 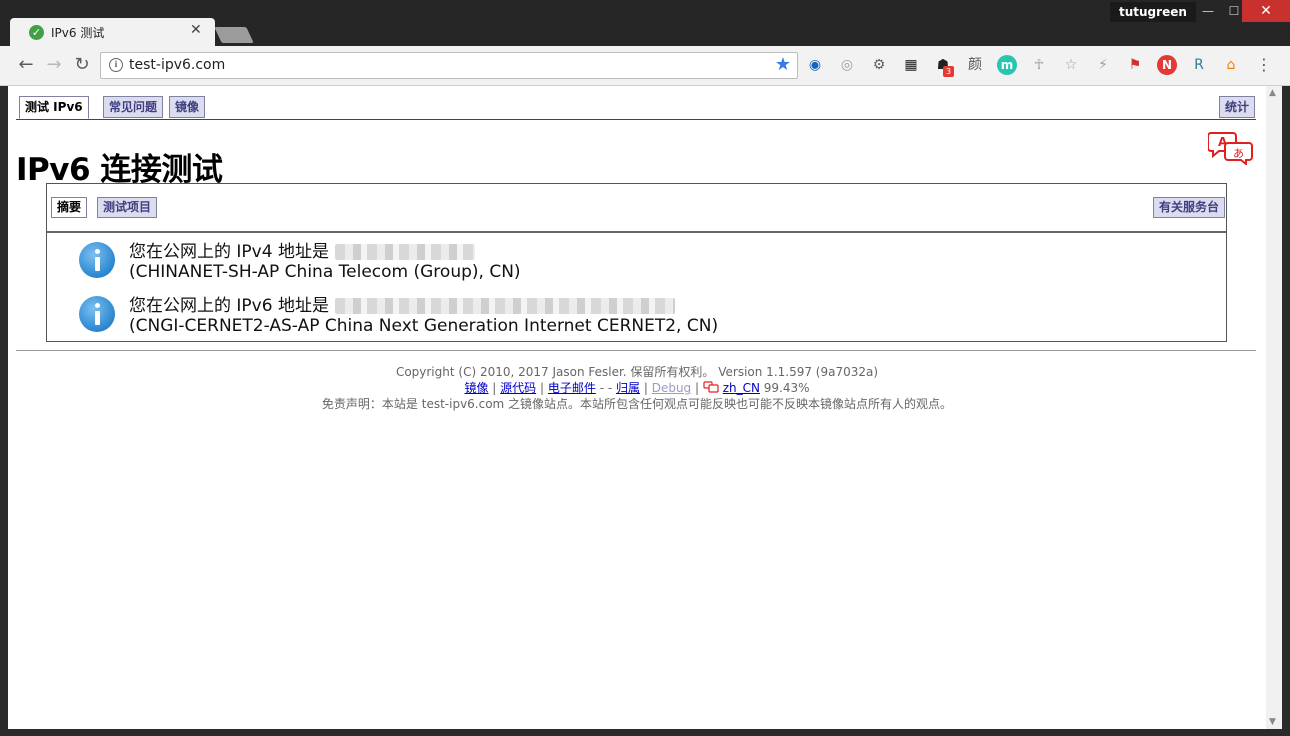 What do you see at coordinates (572, 388) in the screenshot?
I see `footer-link-email: 电子邮件` at bounding box center [572, 388].